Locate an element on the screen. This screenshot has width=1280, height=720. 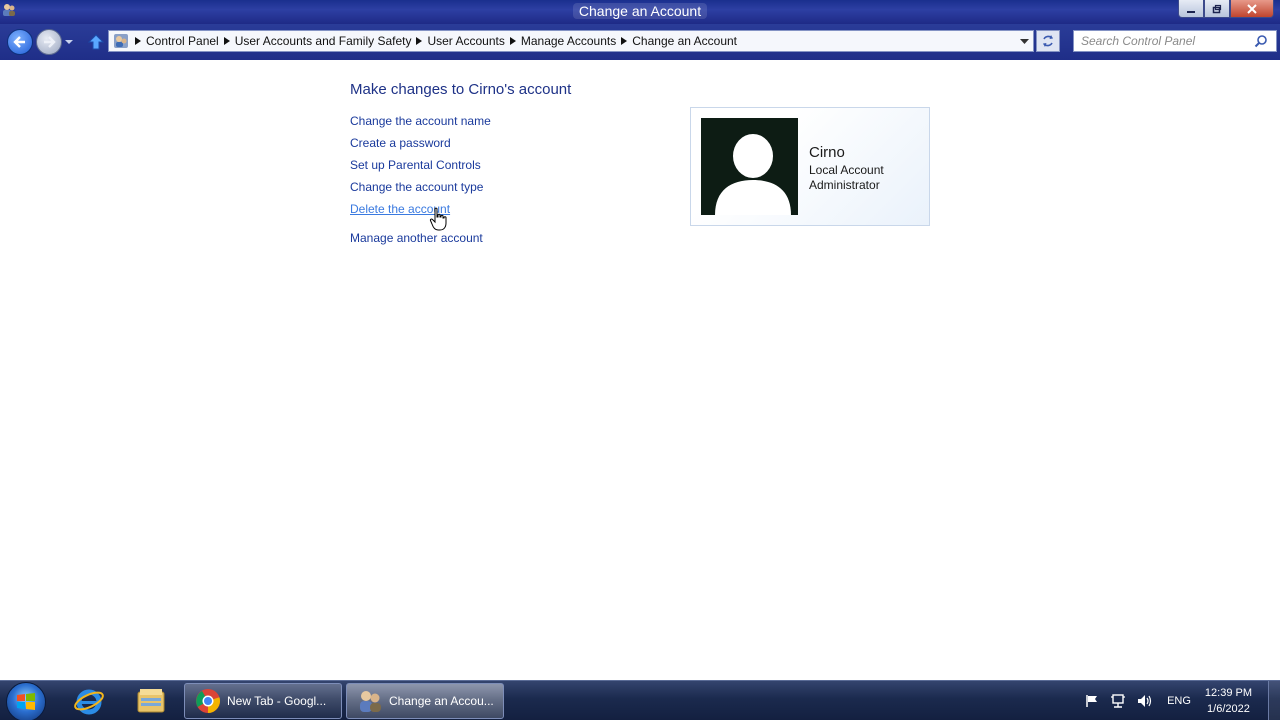
volume-icon is located at coordinates (1145, 701).